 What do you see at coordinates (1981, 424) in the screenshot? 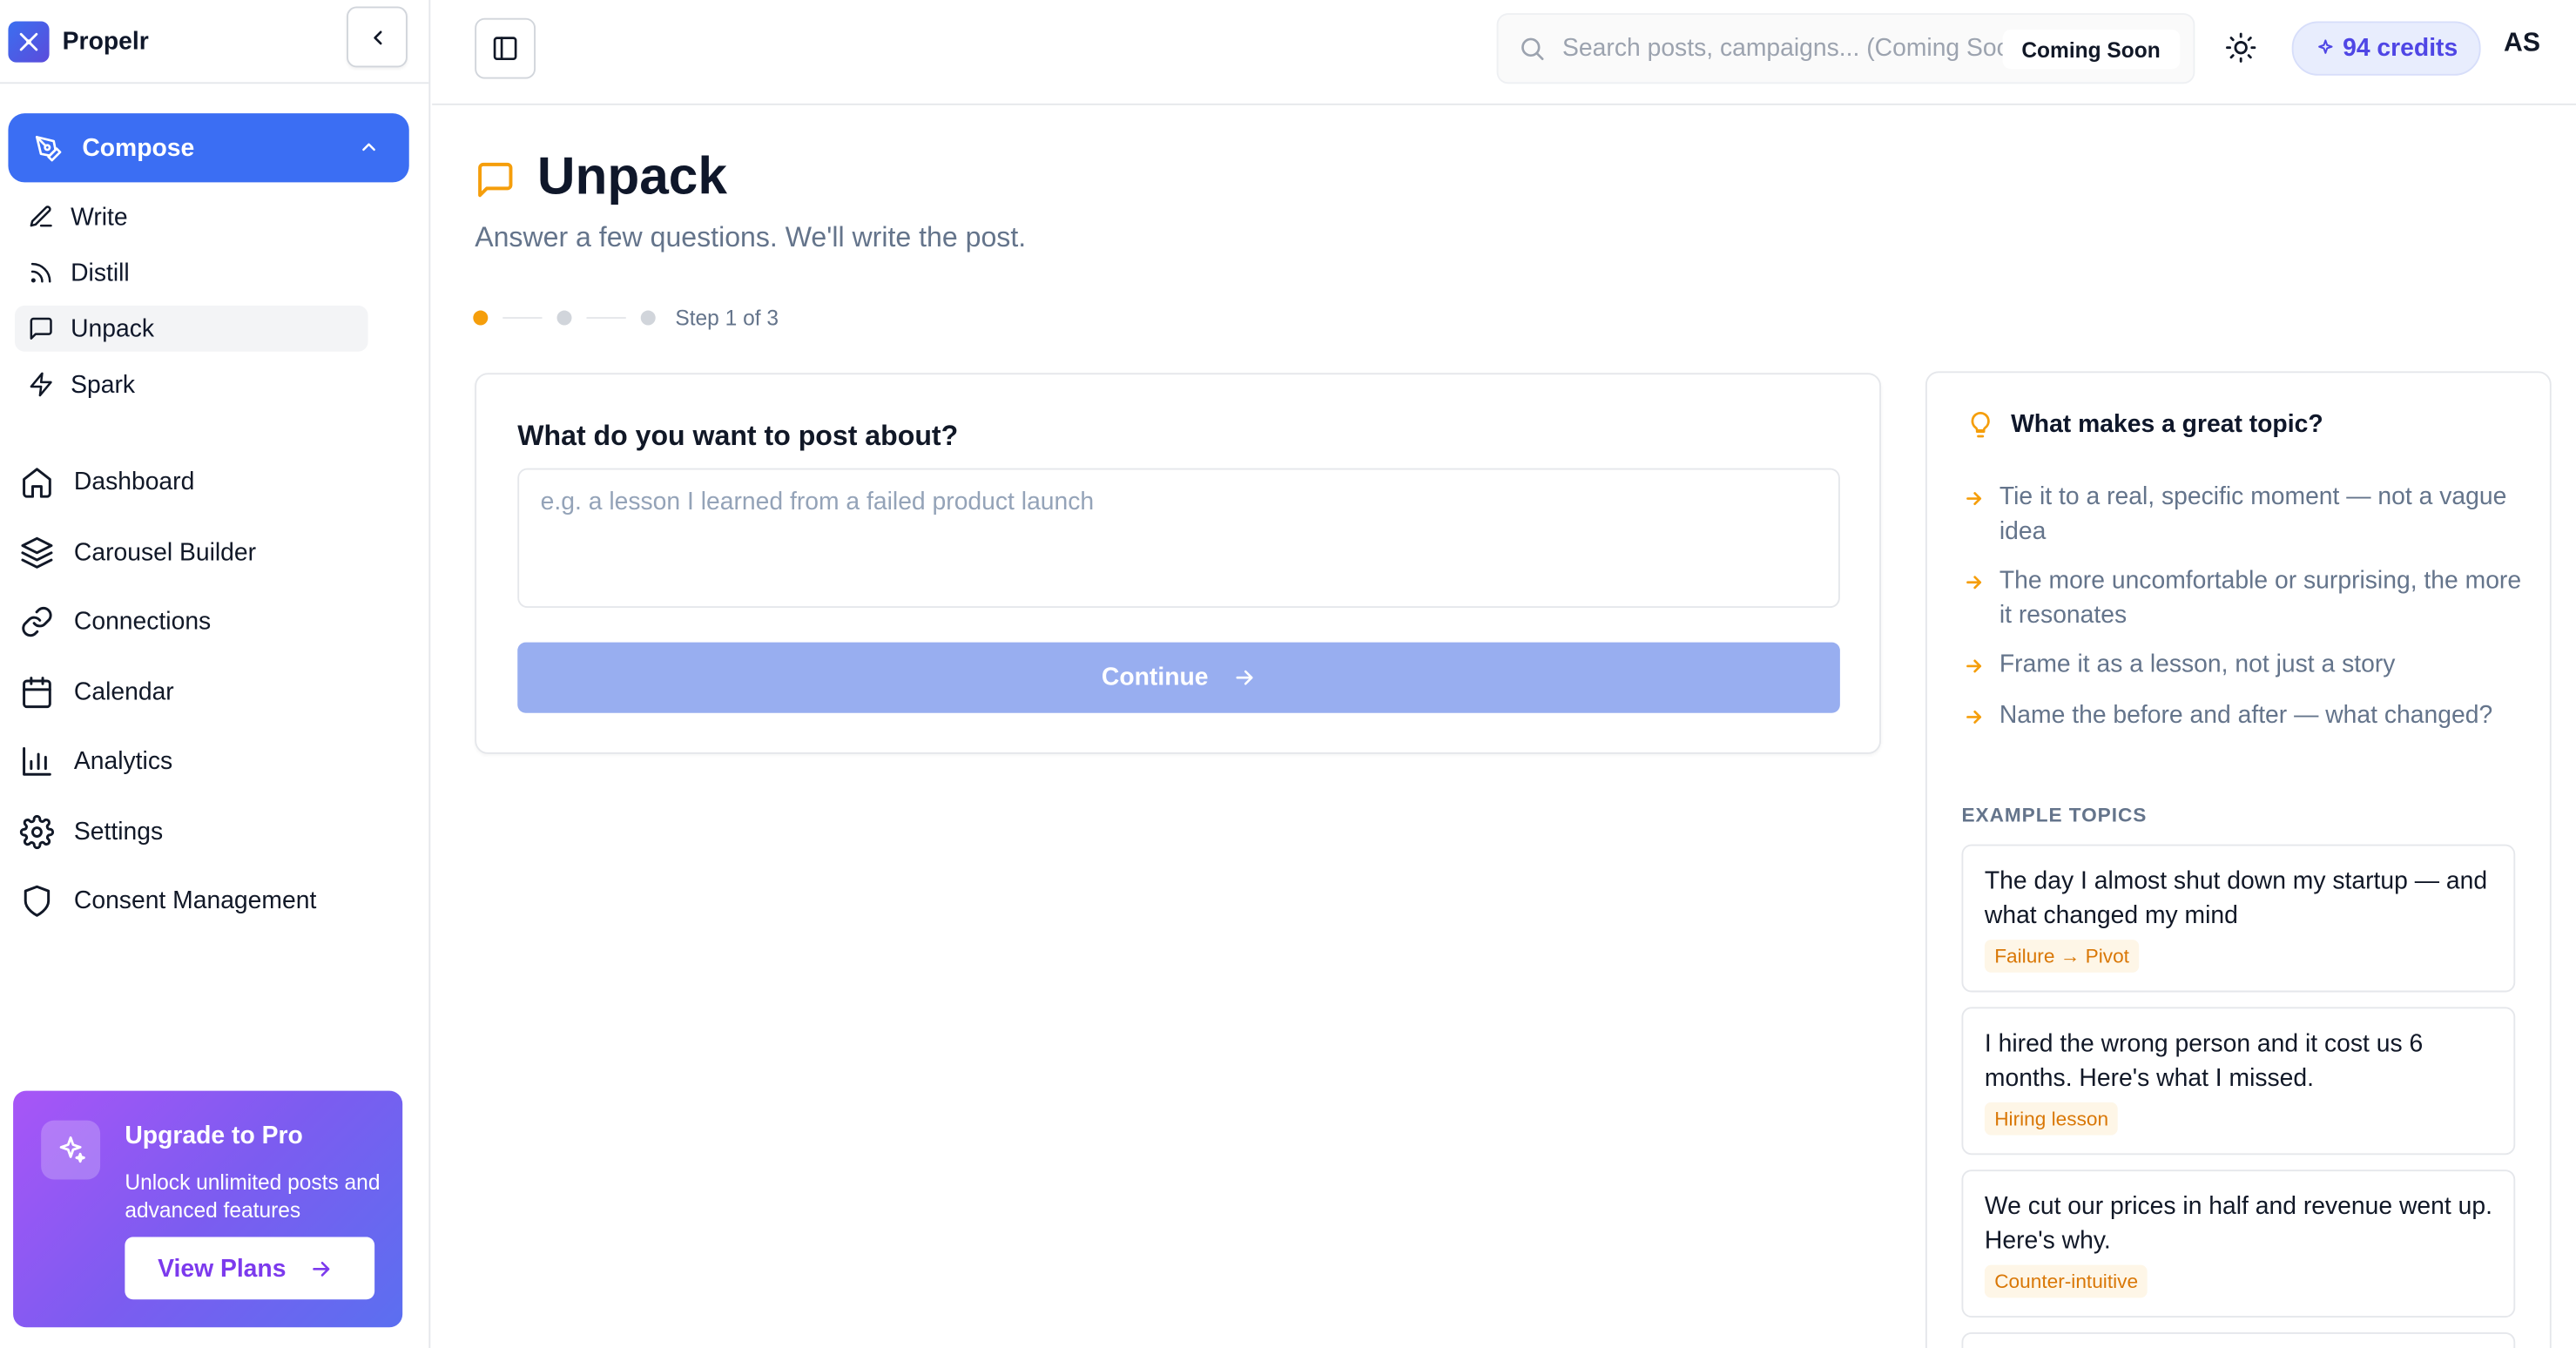
I see `lightbulb-icon` at bounding box center [1981, 424].